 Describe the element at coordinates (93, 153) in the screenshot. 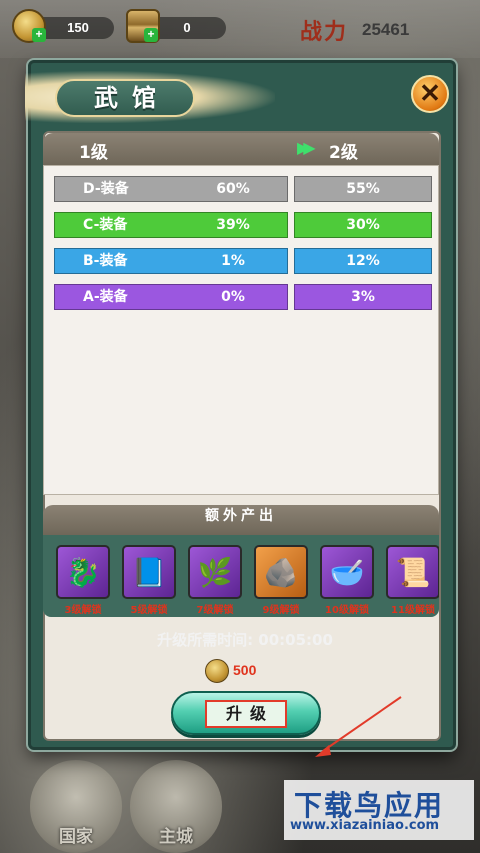

I see `current-level: 1级` at that location.